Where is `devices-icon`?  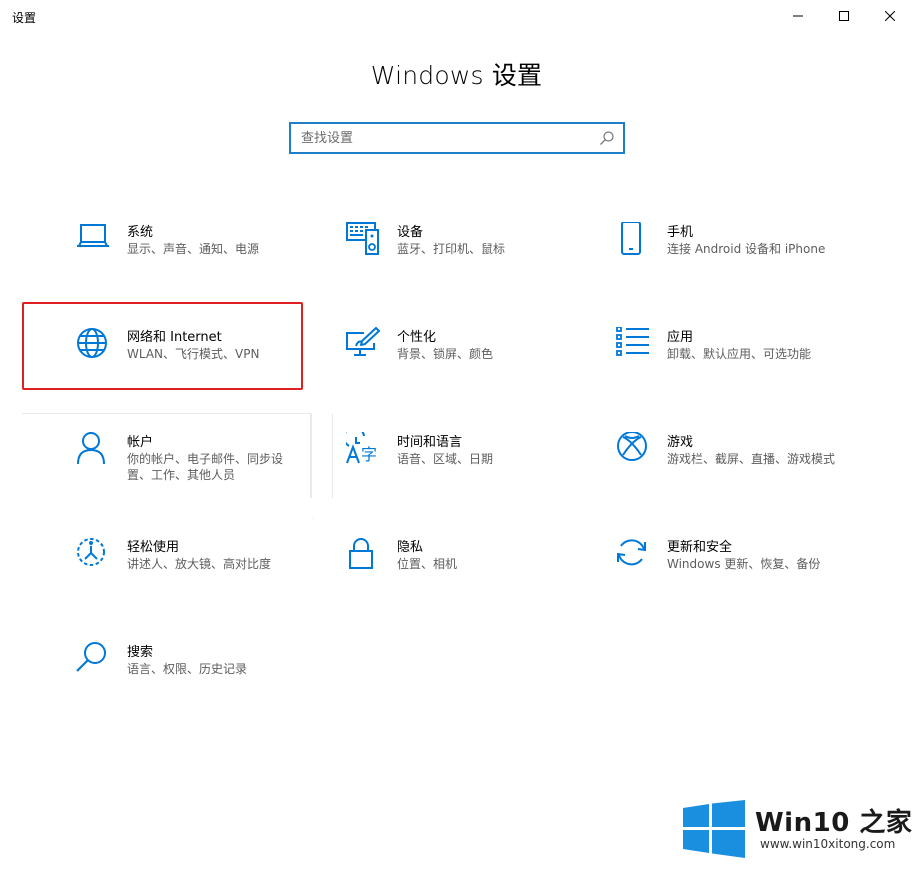 devices-icon is located at coordinates (362, 238).